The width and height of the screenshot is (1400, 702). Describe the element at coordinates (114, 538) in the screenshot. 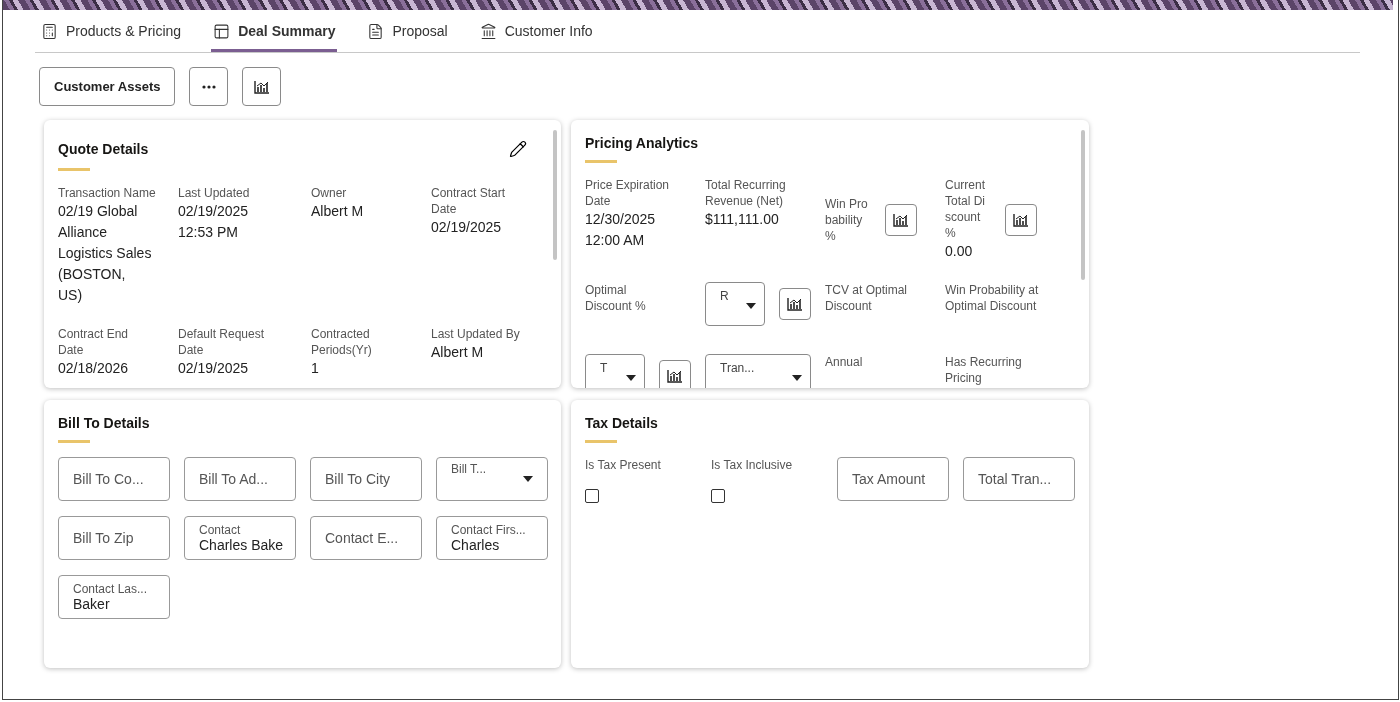

I see `input-field: Bill To Zip` at that location.